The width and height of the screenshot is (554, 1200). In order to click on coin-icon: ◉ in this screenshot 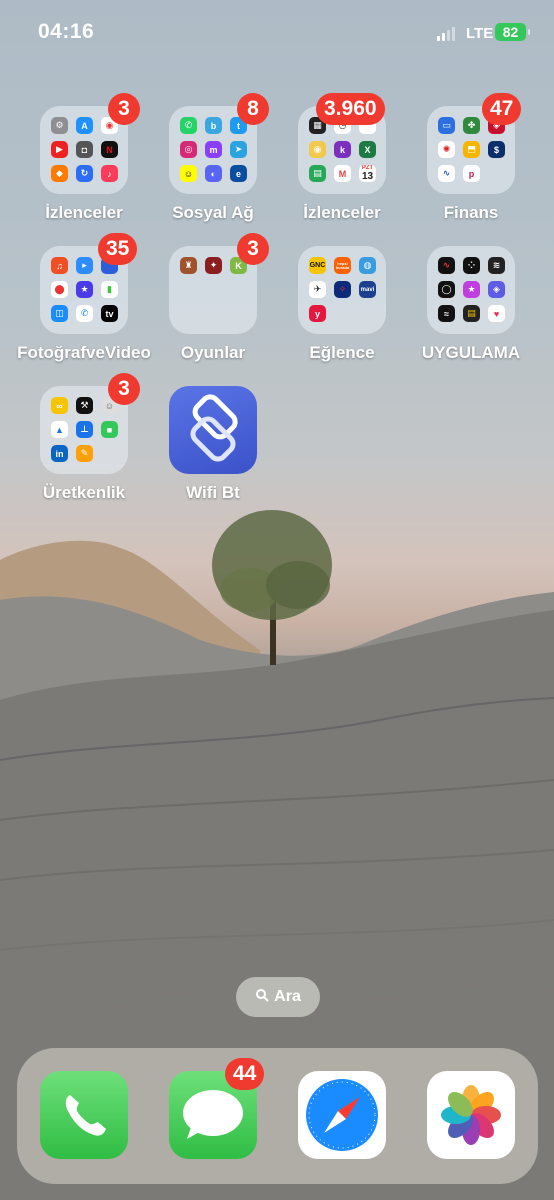, I will do `click(317, 149)`.